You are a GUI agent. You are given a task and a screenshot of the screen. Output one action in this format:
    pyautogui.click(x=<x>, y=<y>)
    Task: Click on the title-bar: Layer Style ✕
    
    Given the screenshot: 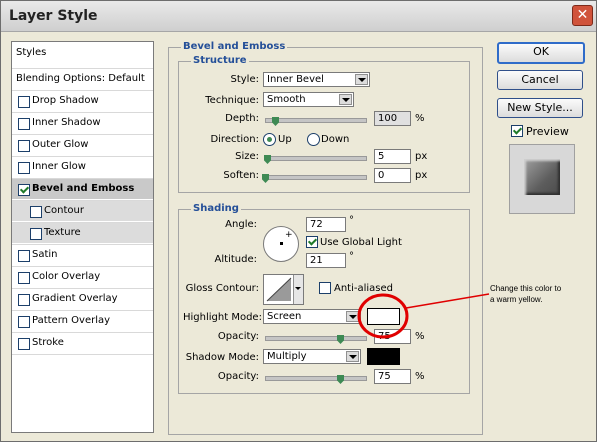 What is the action you would take?
    pyautogui.click(x=298, y=16)
    